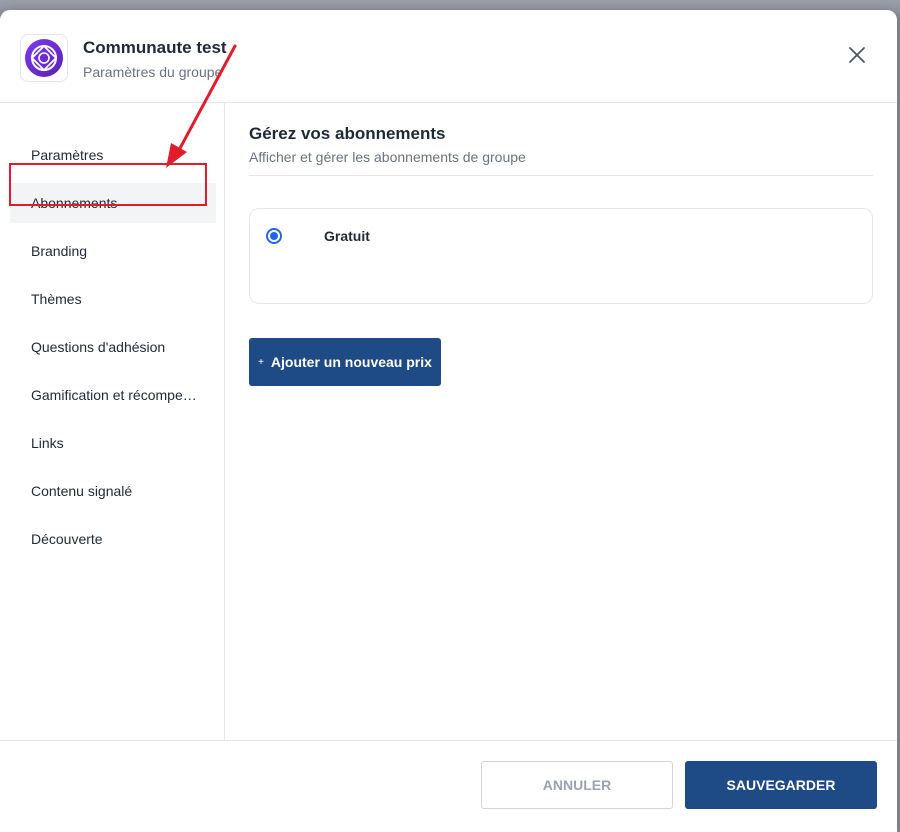 This screenshot has width=900, height=832. What do you see at coordinates (577, 785) in the screenshot?
I see `cancel-button: ANNULER` at bounding box center [577, 785].